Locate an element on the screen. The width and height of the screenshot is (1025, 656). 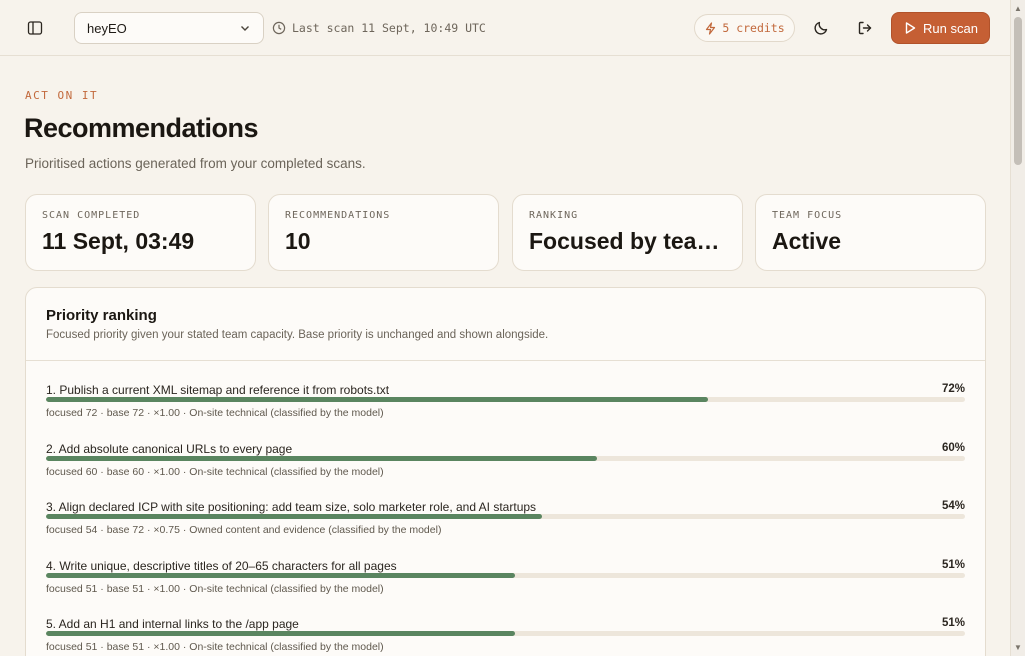
scrollbar: ▲ ▼ is located at coordinates (1017, 328).